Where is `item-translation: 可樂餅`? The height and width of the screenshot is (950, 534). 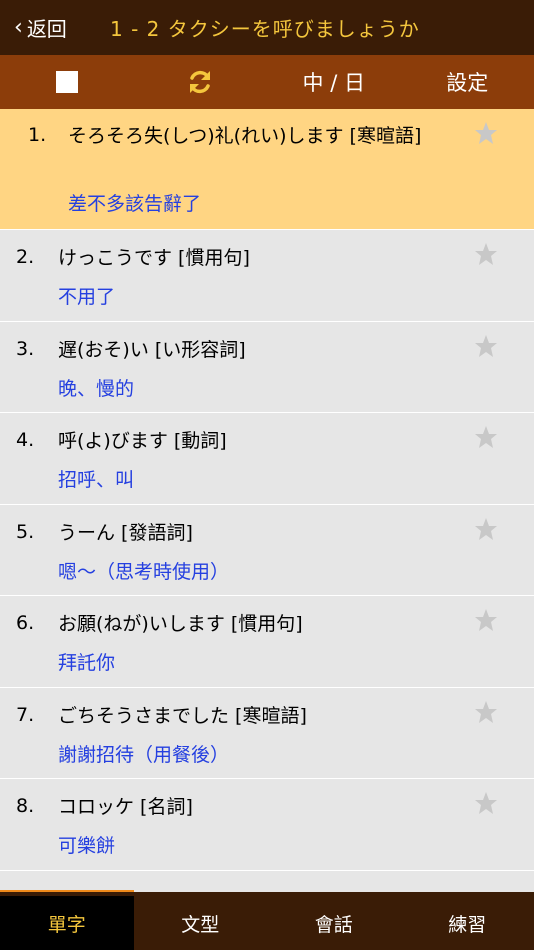 item-translation: 可樂餅 is located at coordinates (87, 846).